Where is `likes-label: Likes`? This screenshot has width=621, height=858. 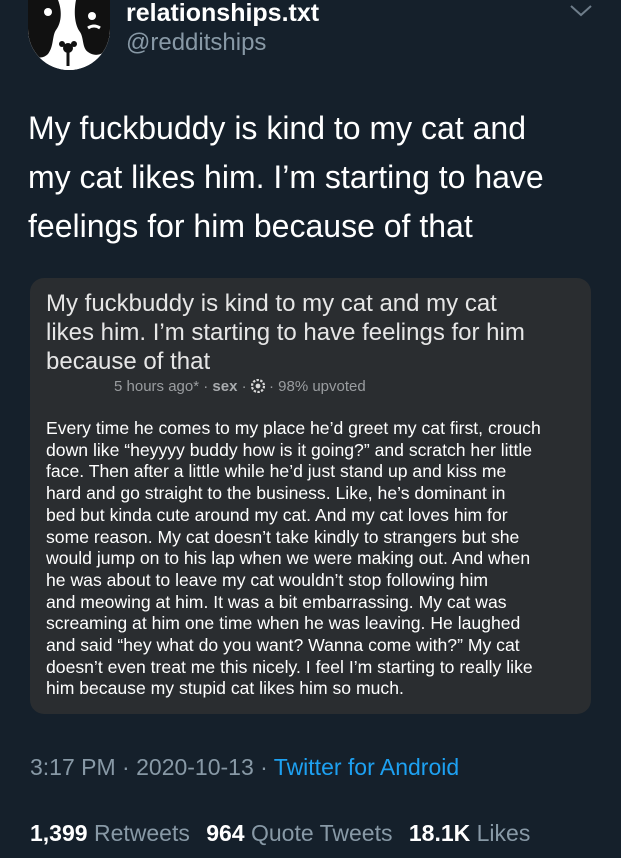
likes-label: Likes is located at coordinates (503, 833).